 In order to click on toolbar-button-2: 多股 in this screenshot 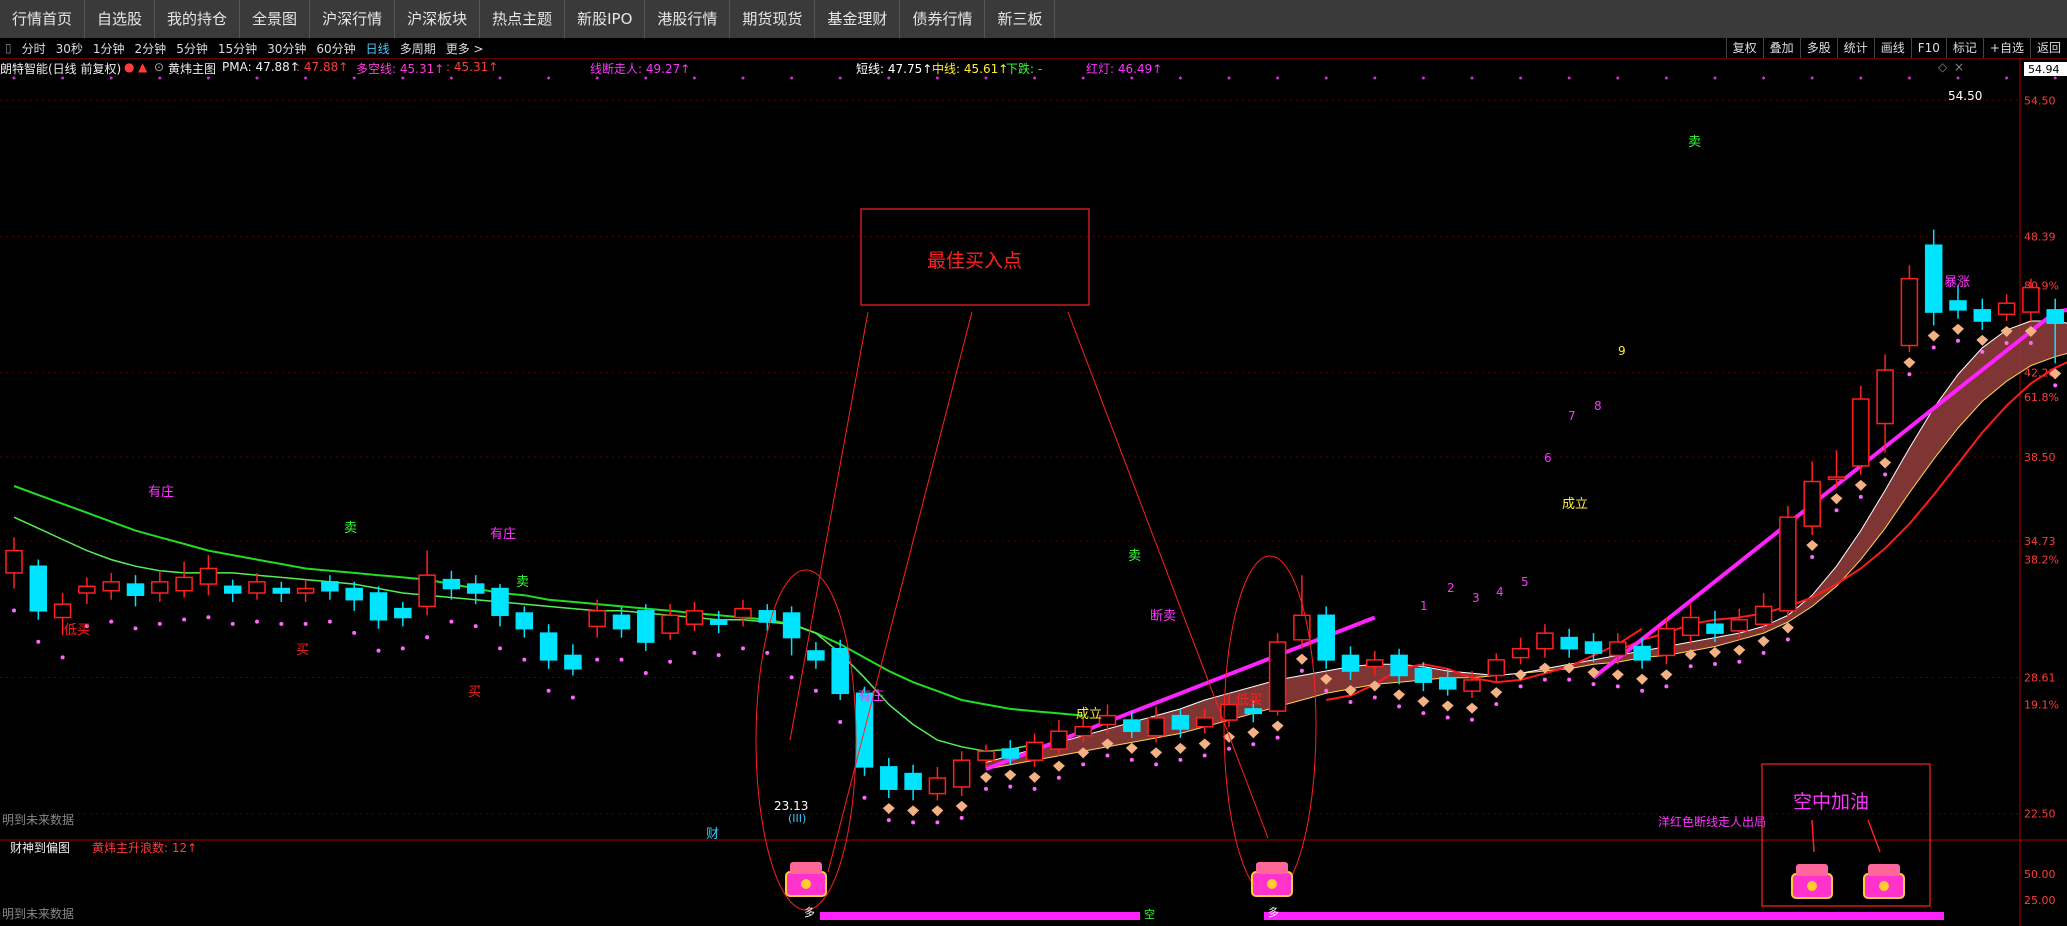, I will do `click(1818, 48)`.